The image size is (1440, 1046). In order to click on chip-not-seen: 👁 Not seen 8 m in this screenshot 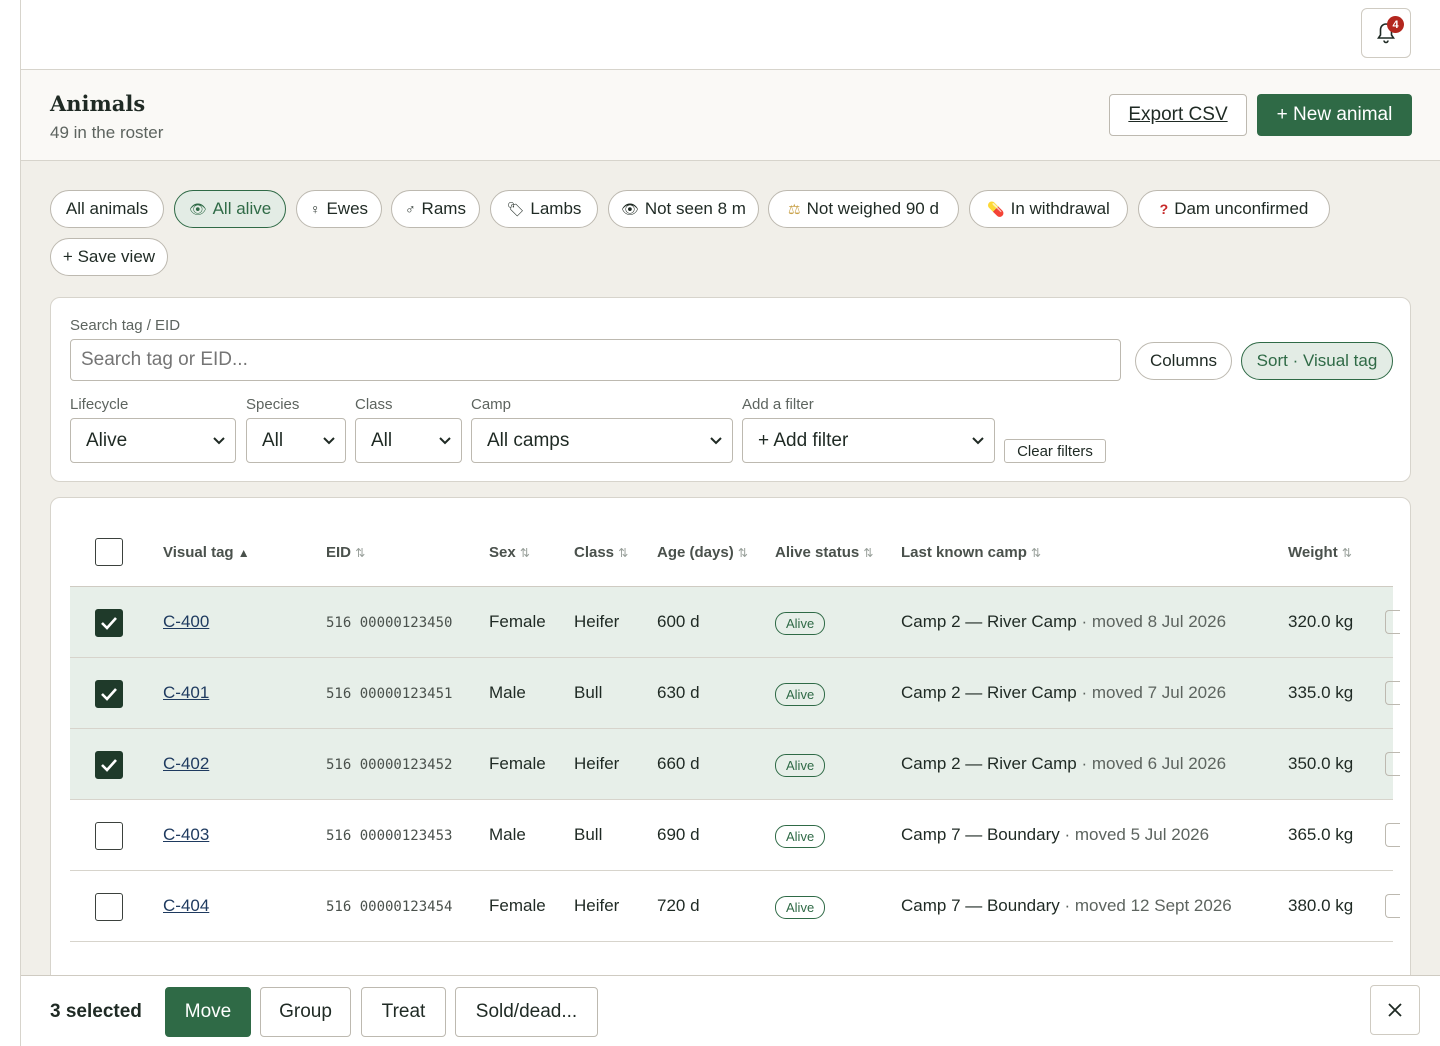, I will do `click(683, 209)`.